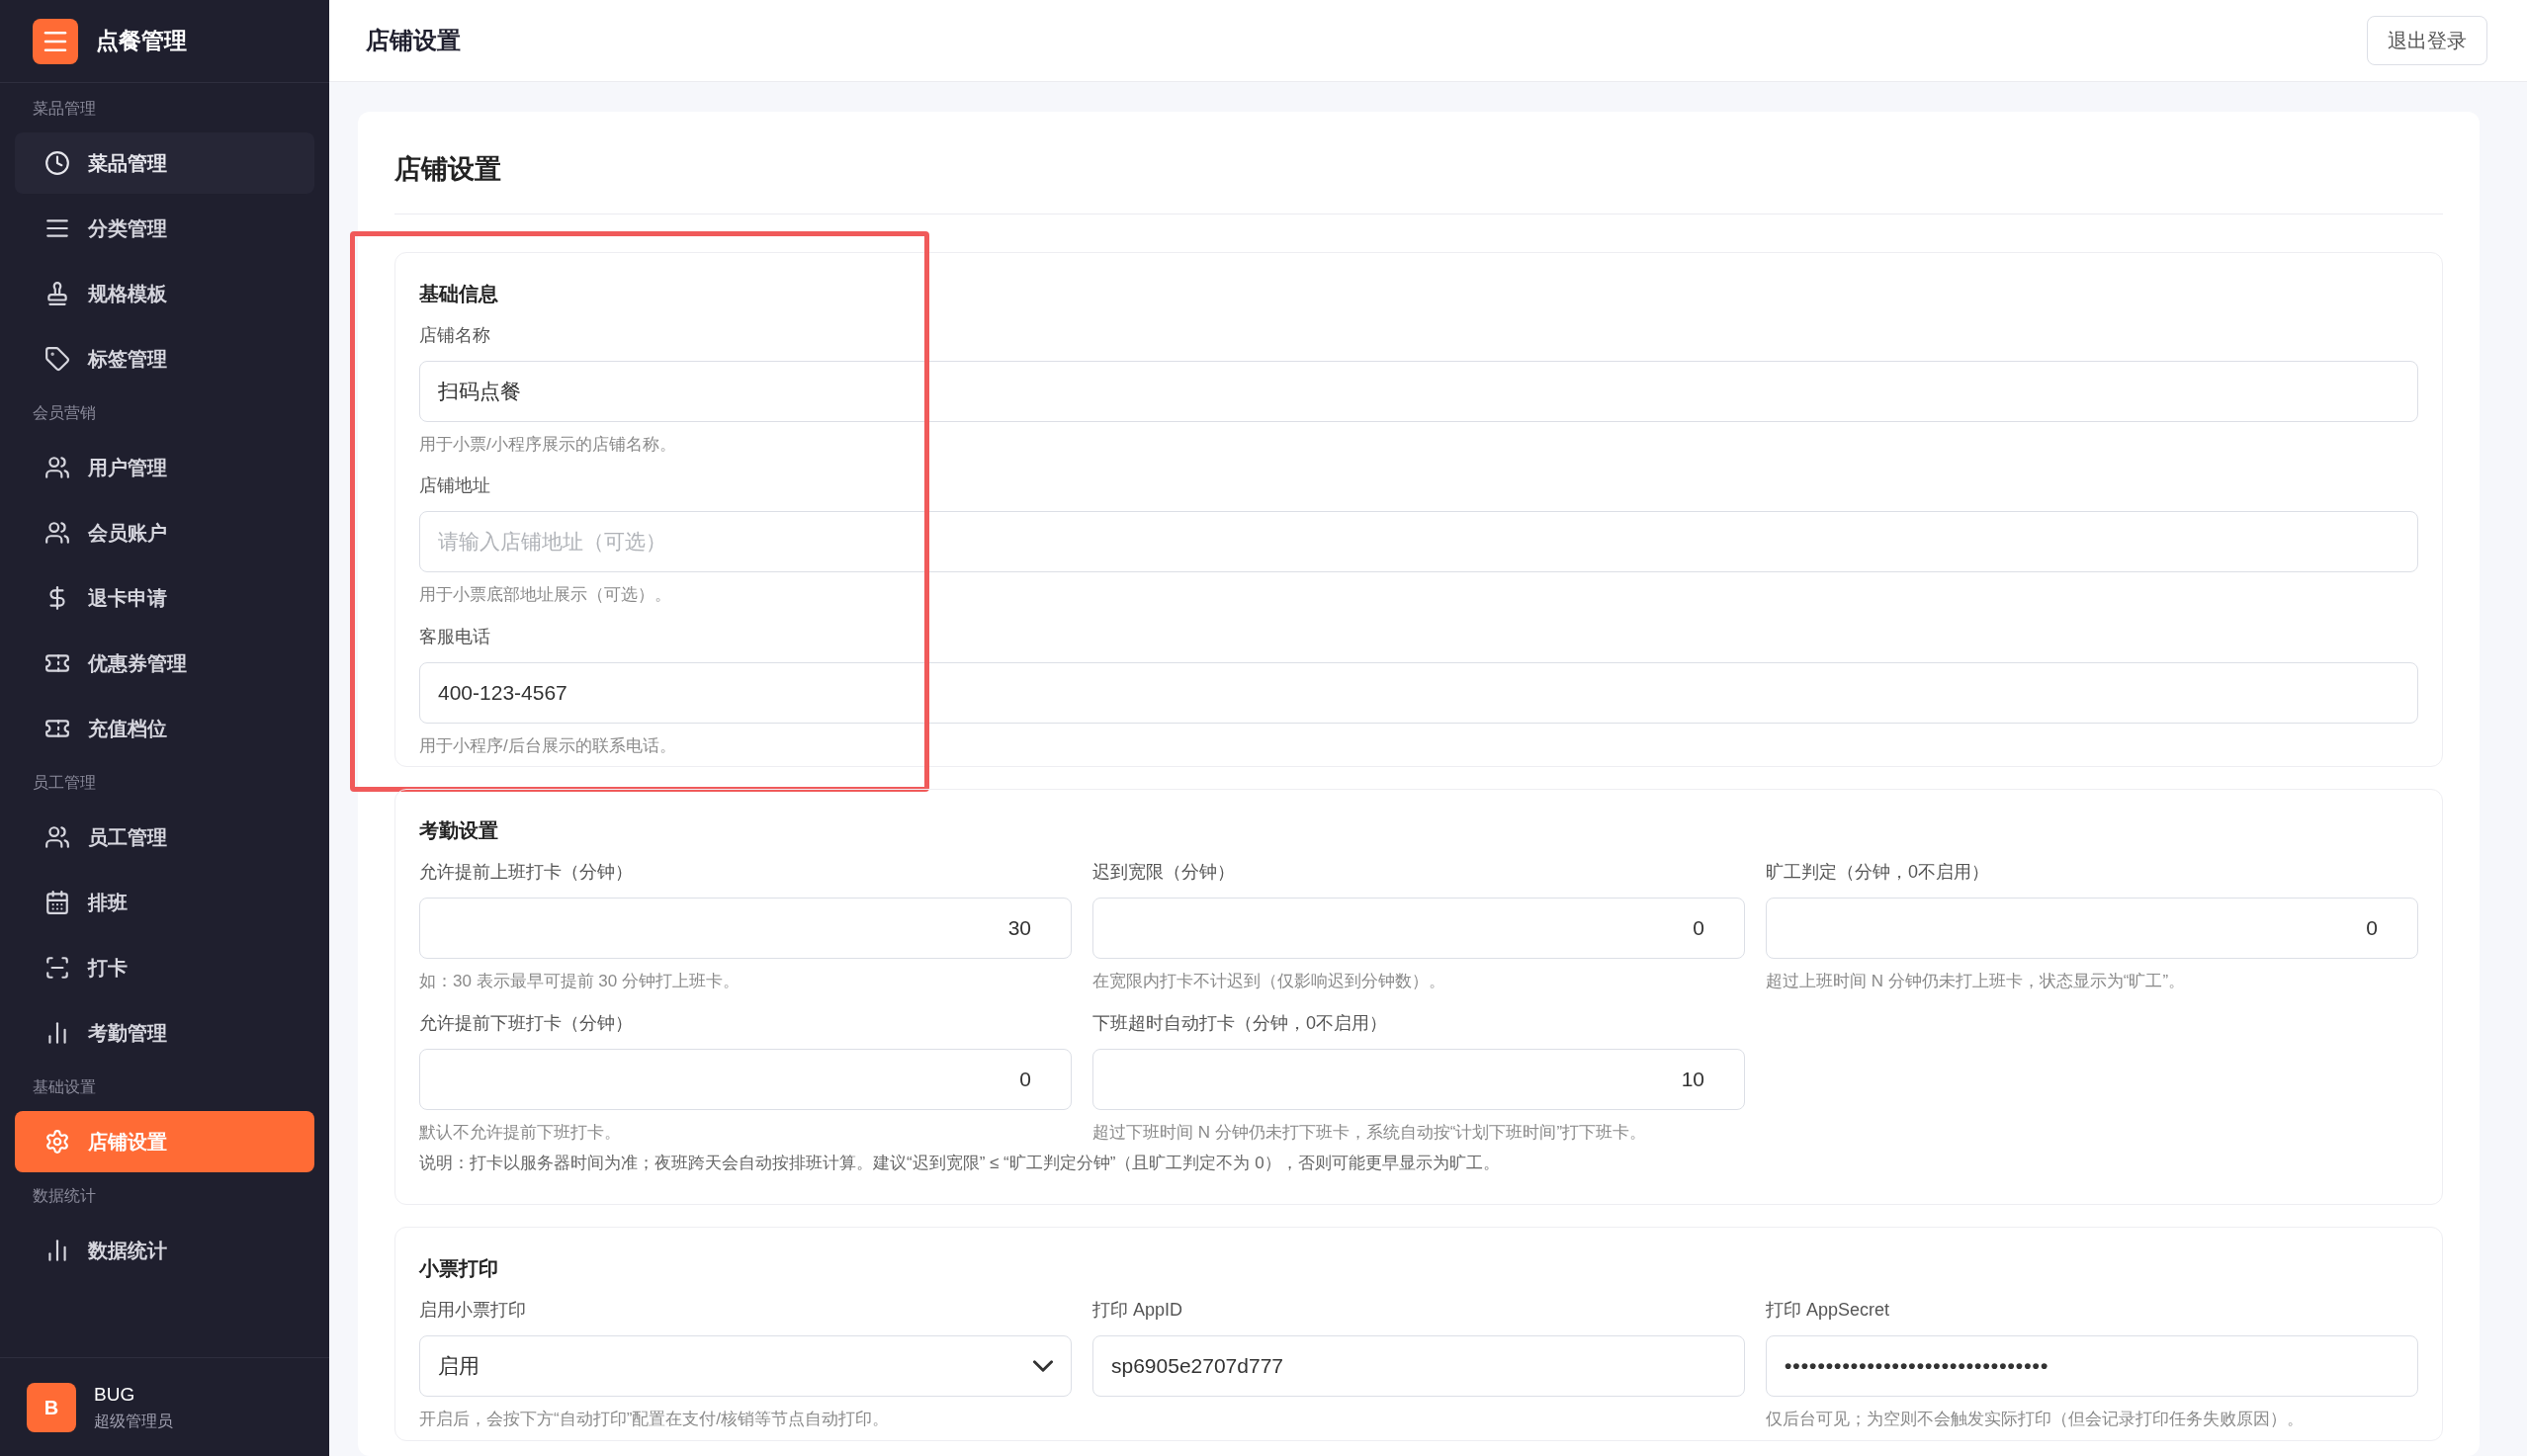 The height and width of the screenshot is (1456, 2527). I want to click on header-title: 店铺设置, so click(413, 40).